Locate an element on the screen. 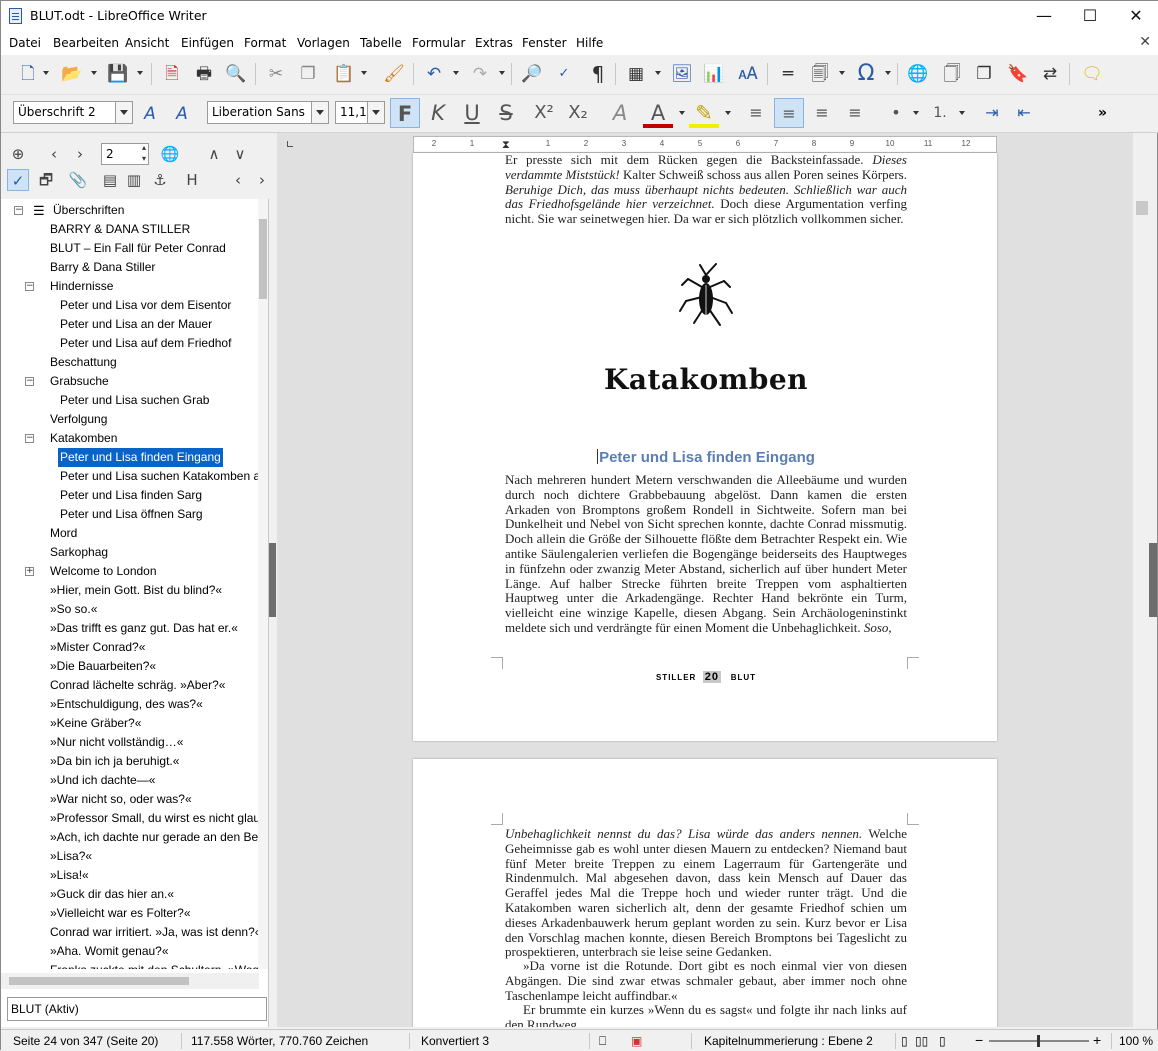  navigator-heading-selected: Peter und Lisa finden Eingang is located at coordinates (140, 457).